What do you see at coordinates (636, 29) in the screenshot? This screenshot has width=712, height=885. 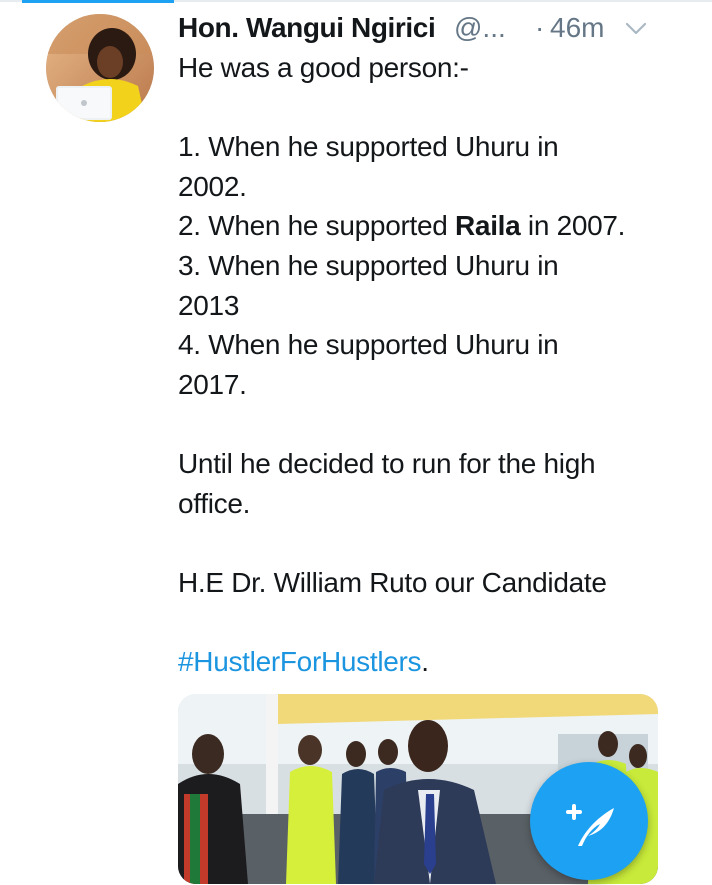 I see `chevron-down-icon` at bounding box center [636, 29].